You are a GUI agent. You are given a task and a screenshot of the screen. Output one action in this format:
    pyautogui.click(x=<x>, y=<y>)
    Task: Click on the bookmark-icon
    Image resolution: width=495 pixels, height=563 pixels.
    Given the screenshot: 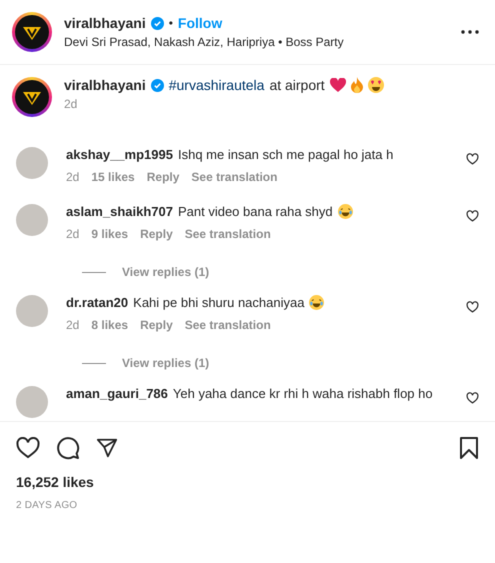 What is the action you would take?
    pyautogui.click(x=469, y=448)
    